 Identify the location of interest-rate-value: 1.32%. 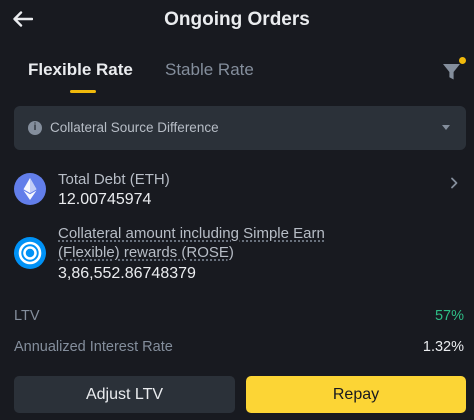
(443, 347).